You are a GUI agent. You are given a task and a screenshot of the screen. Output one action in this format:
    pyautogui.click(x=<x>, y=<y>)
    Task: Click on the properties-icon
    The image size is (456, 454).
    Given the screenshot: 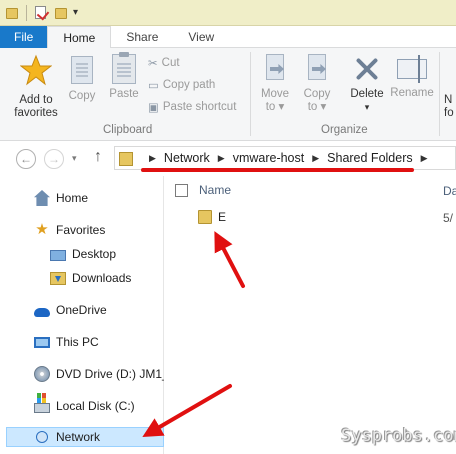 What is the action you would take?
    pyautogui.click(x=41, y=13)
    